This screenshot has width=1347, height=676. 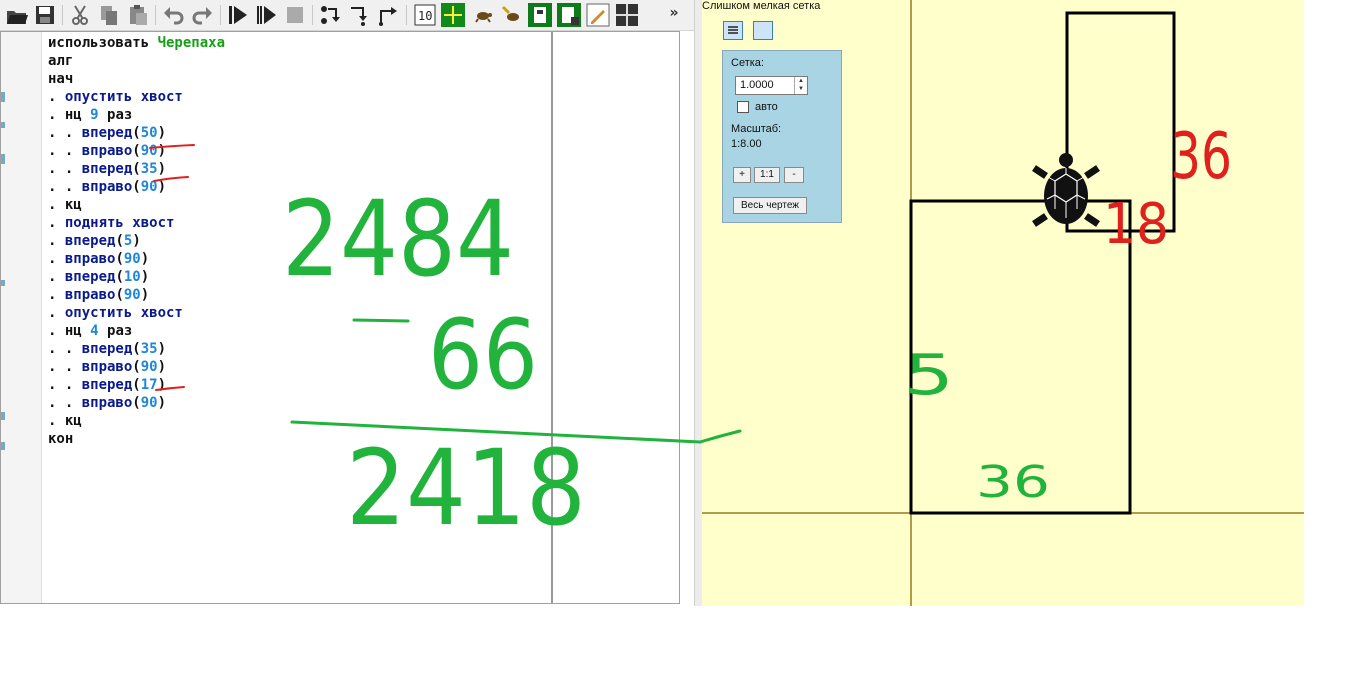 What do you see at coordinates (733, 30) in the screenshot?
I see `toggle-panel-button` at bounding box center [733, 30].